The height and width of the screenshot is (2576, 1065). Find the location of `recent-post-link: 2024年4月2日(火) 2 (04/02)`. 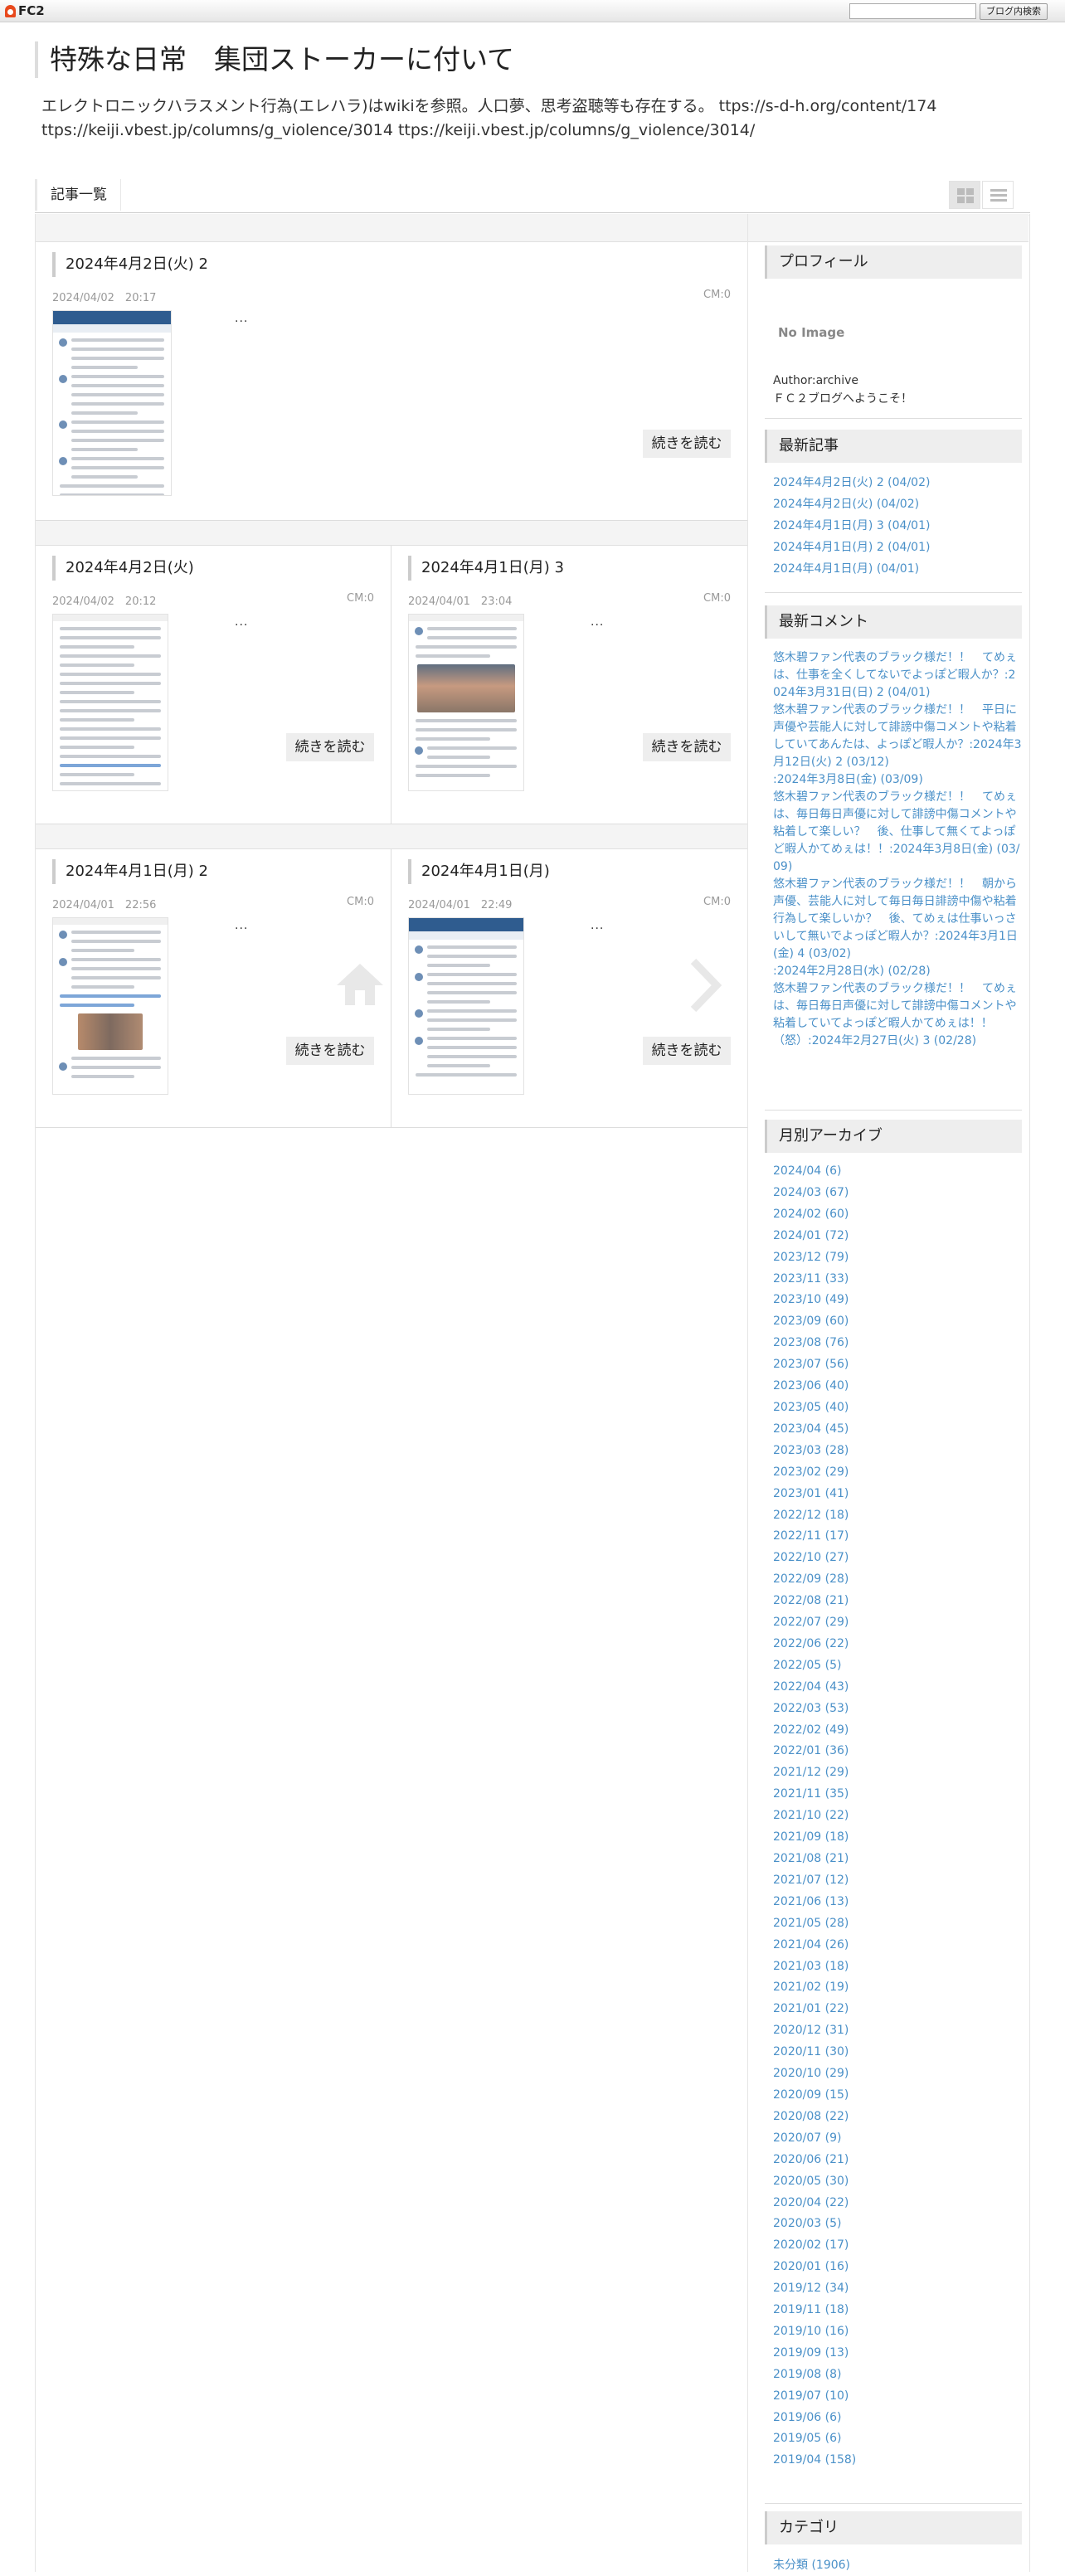

recent-post-link: 2024年4月2日(火) 2 (04/02) is located at coordinates (897, 483).